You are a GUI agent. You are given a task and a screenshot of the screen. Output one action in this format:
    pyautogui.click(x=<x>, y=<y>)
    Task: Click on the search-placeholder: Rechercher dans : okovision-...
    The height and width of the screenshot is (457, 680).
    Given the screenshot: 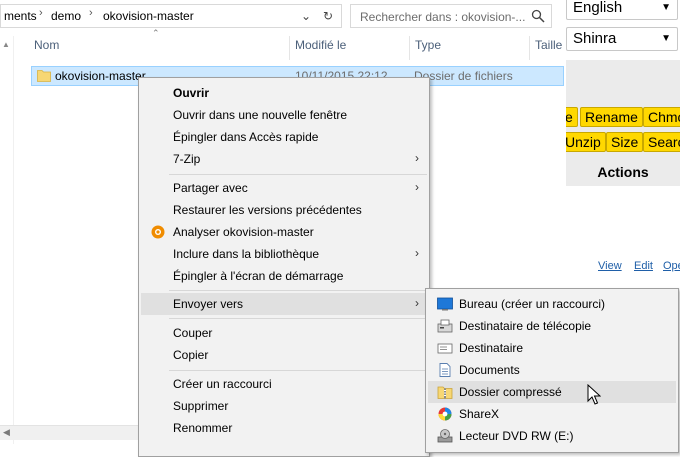 What is the action you would take?
    pyautogui.click(x=443, y=17)
    